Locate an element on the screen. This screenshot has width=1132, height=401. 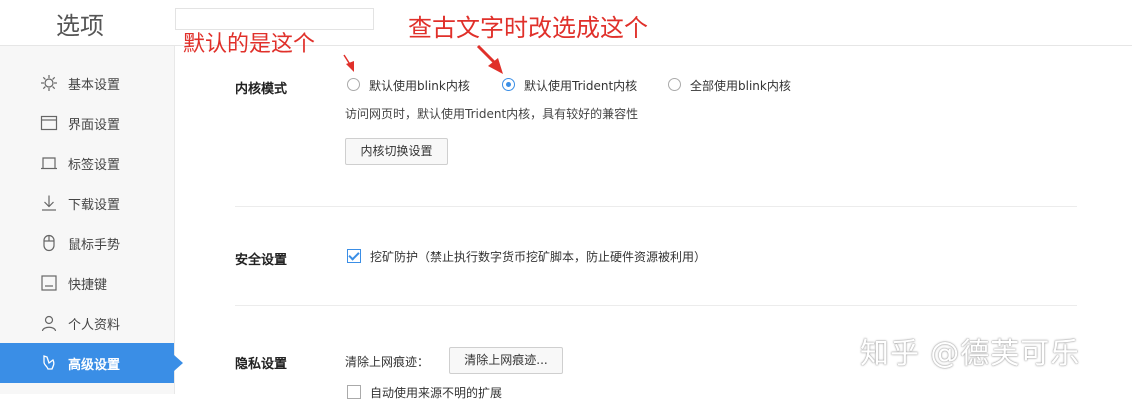
arrow-to-blink is located at coordinates (348, 63).